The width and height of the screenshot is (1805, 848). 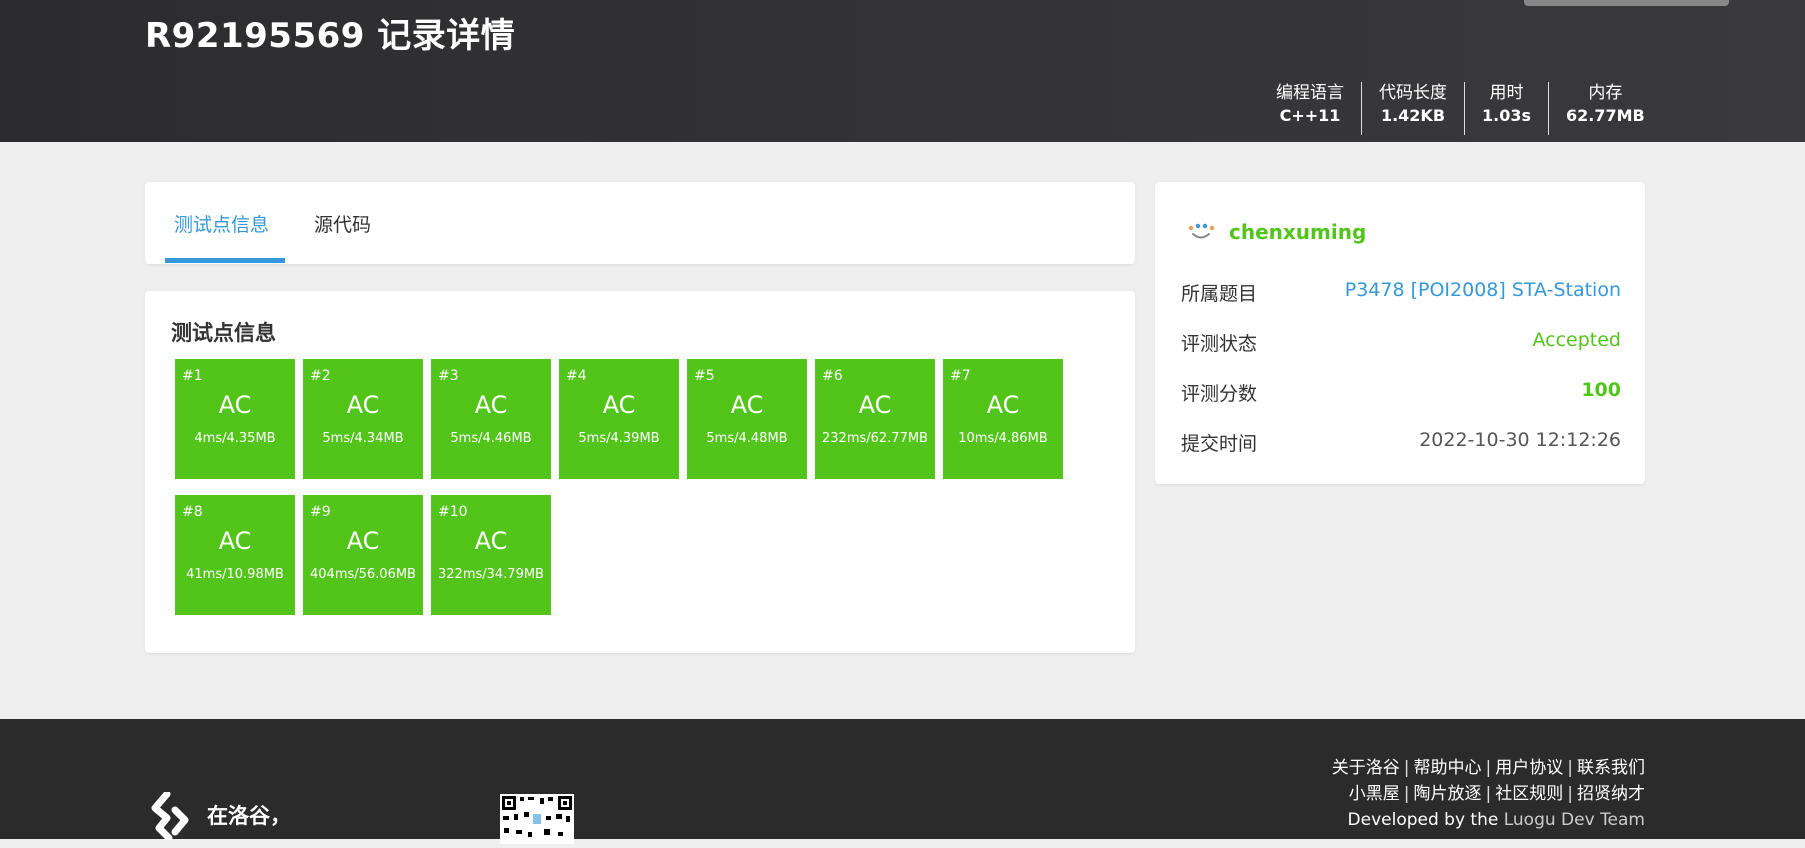 I want to click on stat-value: 1.03s, so click(x=1506, y=115).